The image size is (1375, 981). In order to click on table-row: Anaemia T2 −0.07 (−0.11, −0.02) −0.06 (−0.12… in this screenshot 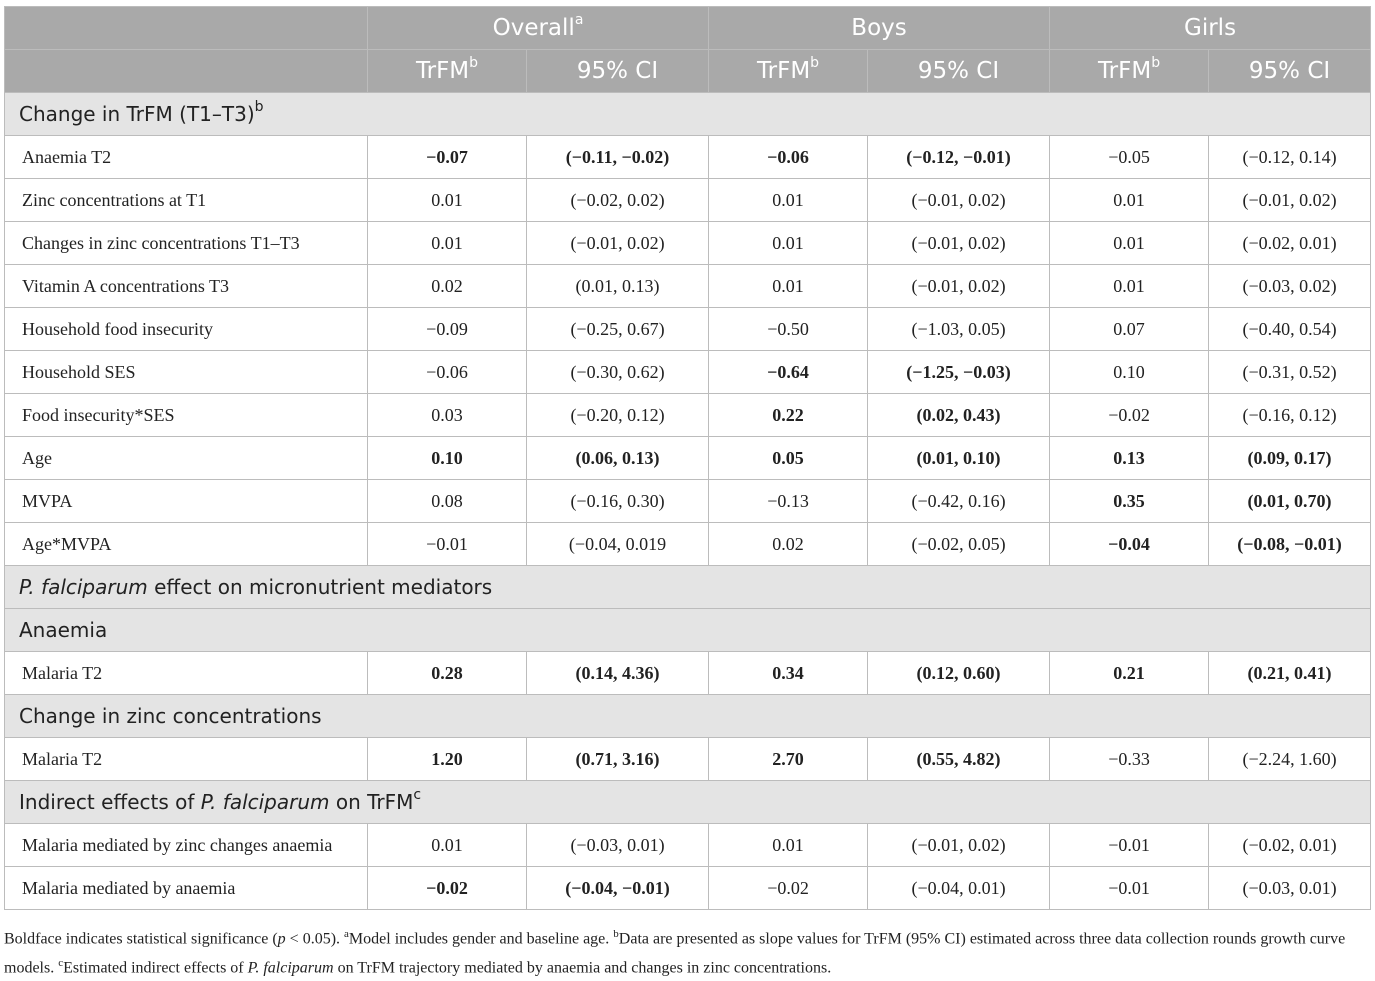, I will do `click(688, 157)`.